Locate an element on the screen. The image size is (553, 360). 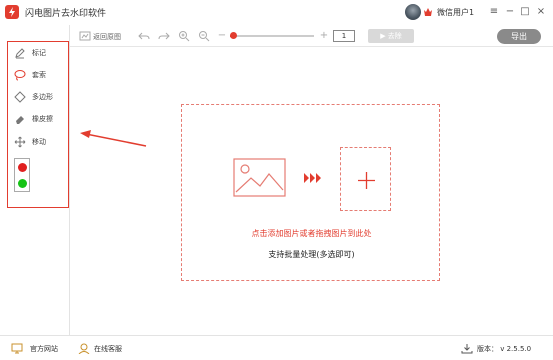
customer-service-icon is located at coordinates (84, 348).